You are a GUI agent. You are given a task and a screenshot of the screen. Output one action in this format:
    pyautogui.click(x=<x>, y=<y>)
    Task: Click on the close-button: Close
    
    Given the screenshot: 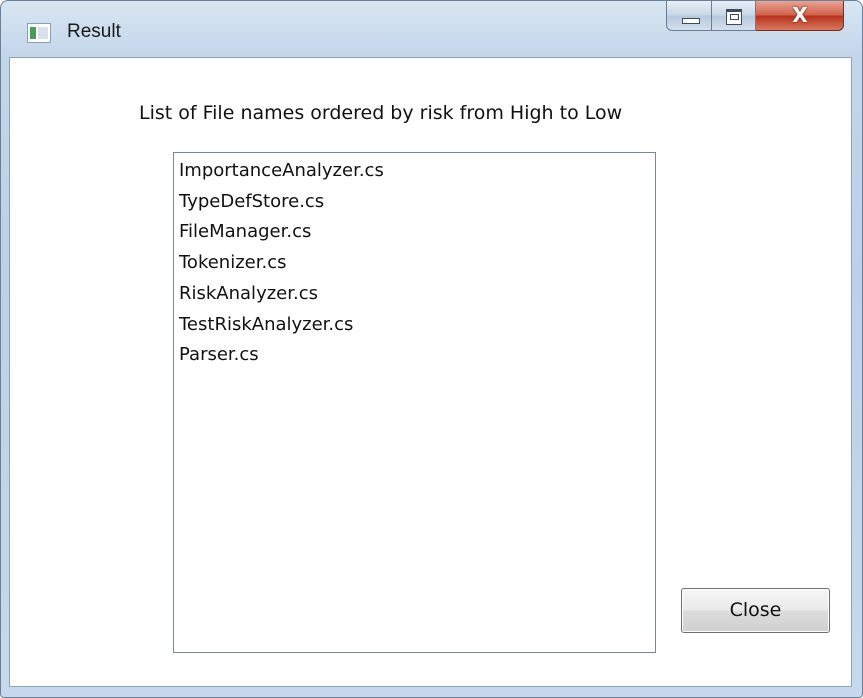 What is the action you would take?
    pyautogui.click(x=755, y=610)
    